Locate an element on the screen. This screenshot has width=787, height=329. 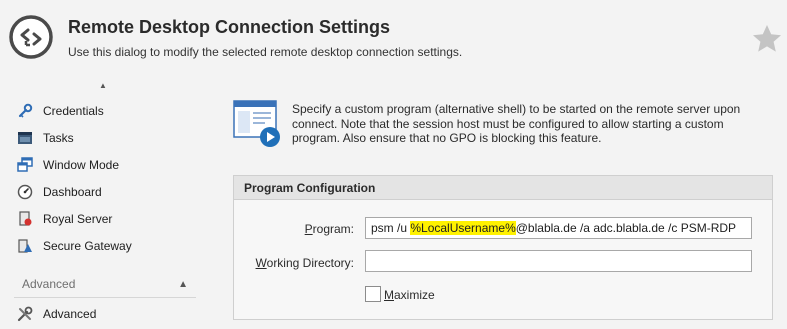
key-icon is located at coordinates (25, 111).